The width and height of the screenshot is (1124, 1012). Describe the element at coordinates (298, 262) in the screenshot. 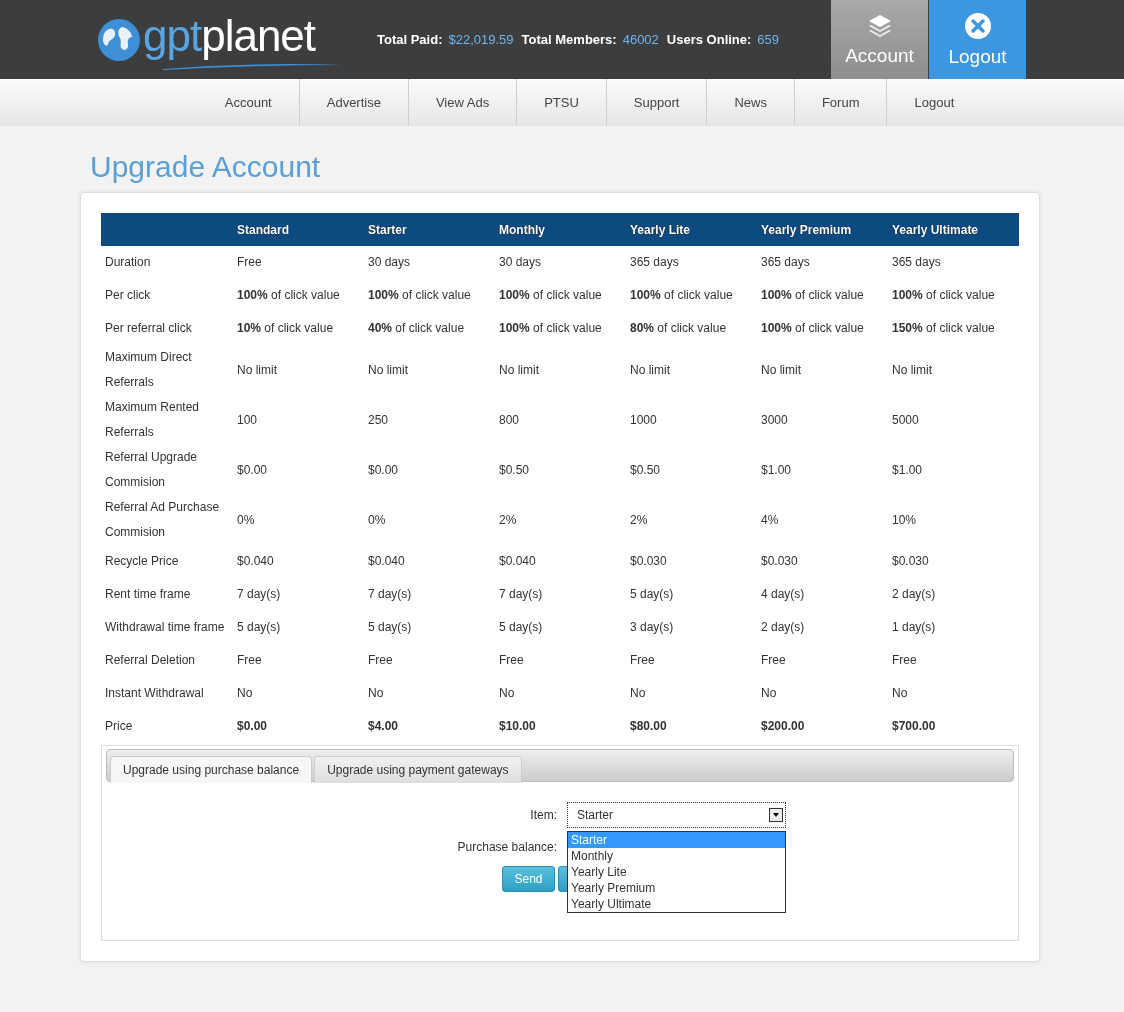

I see `table-cell: Free` at that location.